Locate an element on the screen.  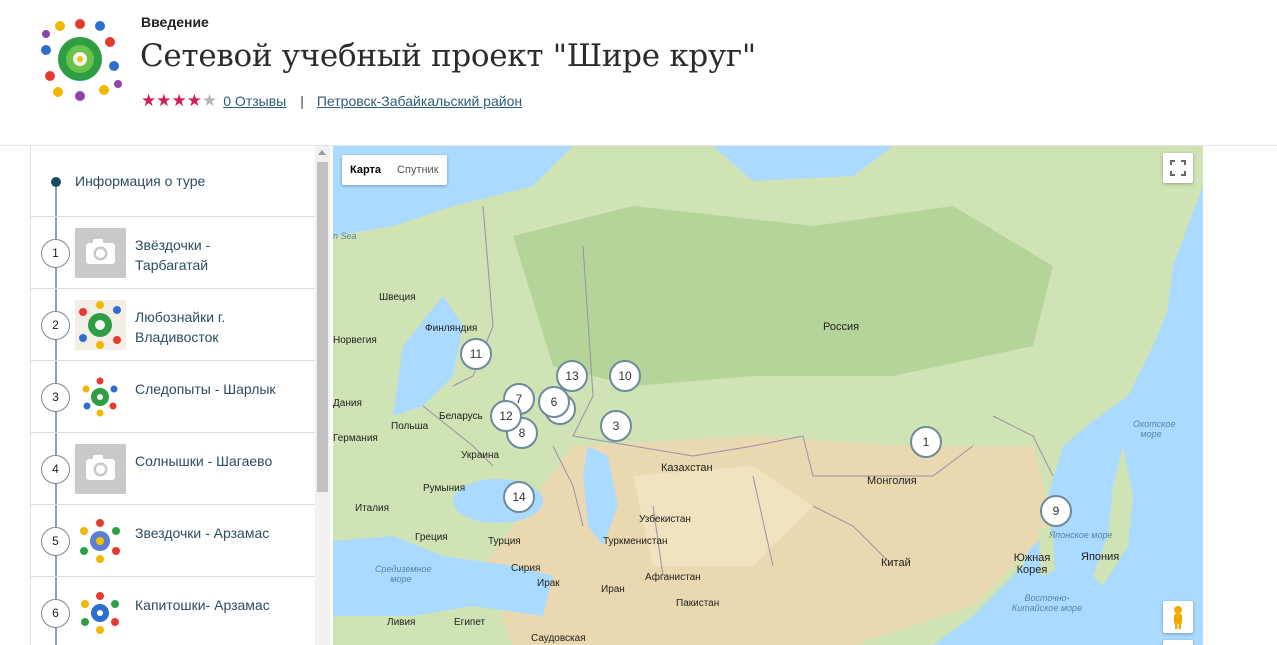
map-marker: 14 is located at coordinates (519, 497).